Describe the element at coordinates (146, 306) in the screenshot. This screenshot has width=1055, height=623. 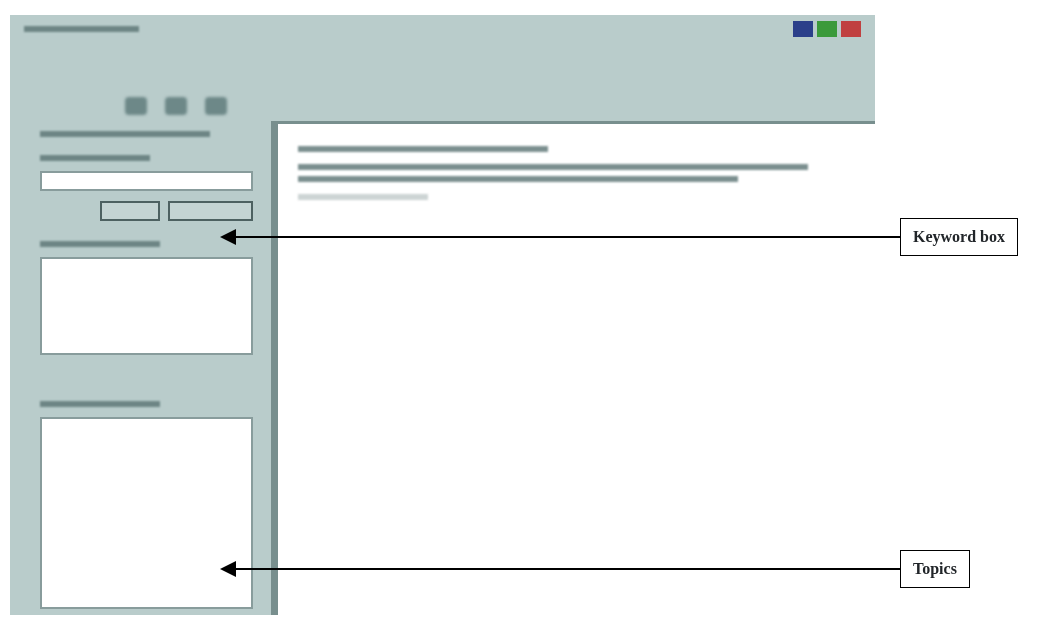
I see `keyword-list` at that location.